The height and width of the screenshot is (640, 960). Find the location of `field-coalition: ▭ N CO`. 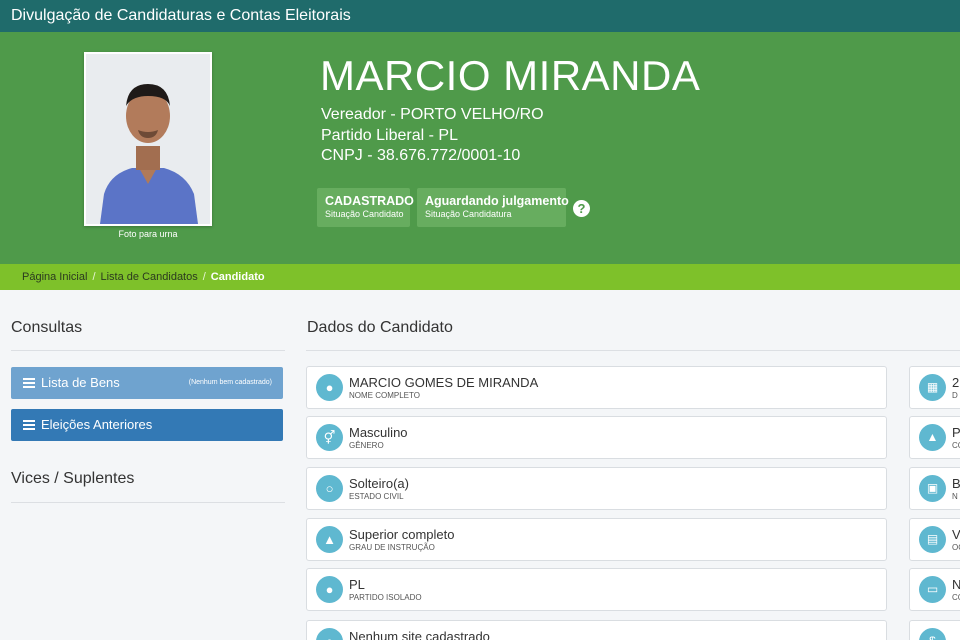

field-coalition: ▭ N CO is located at coordinates (934, 589).